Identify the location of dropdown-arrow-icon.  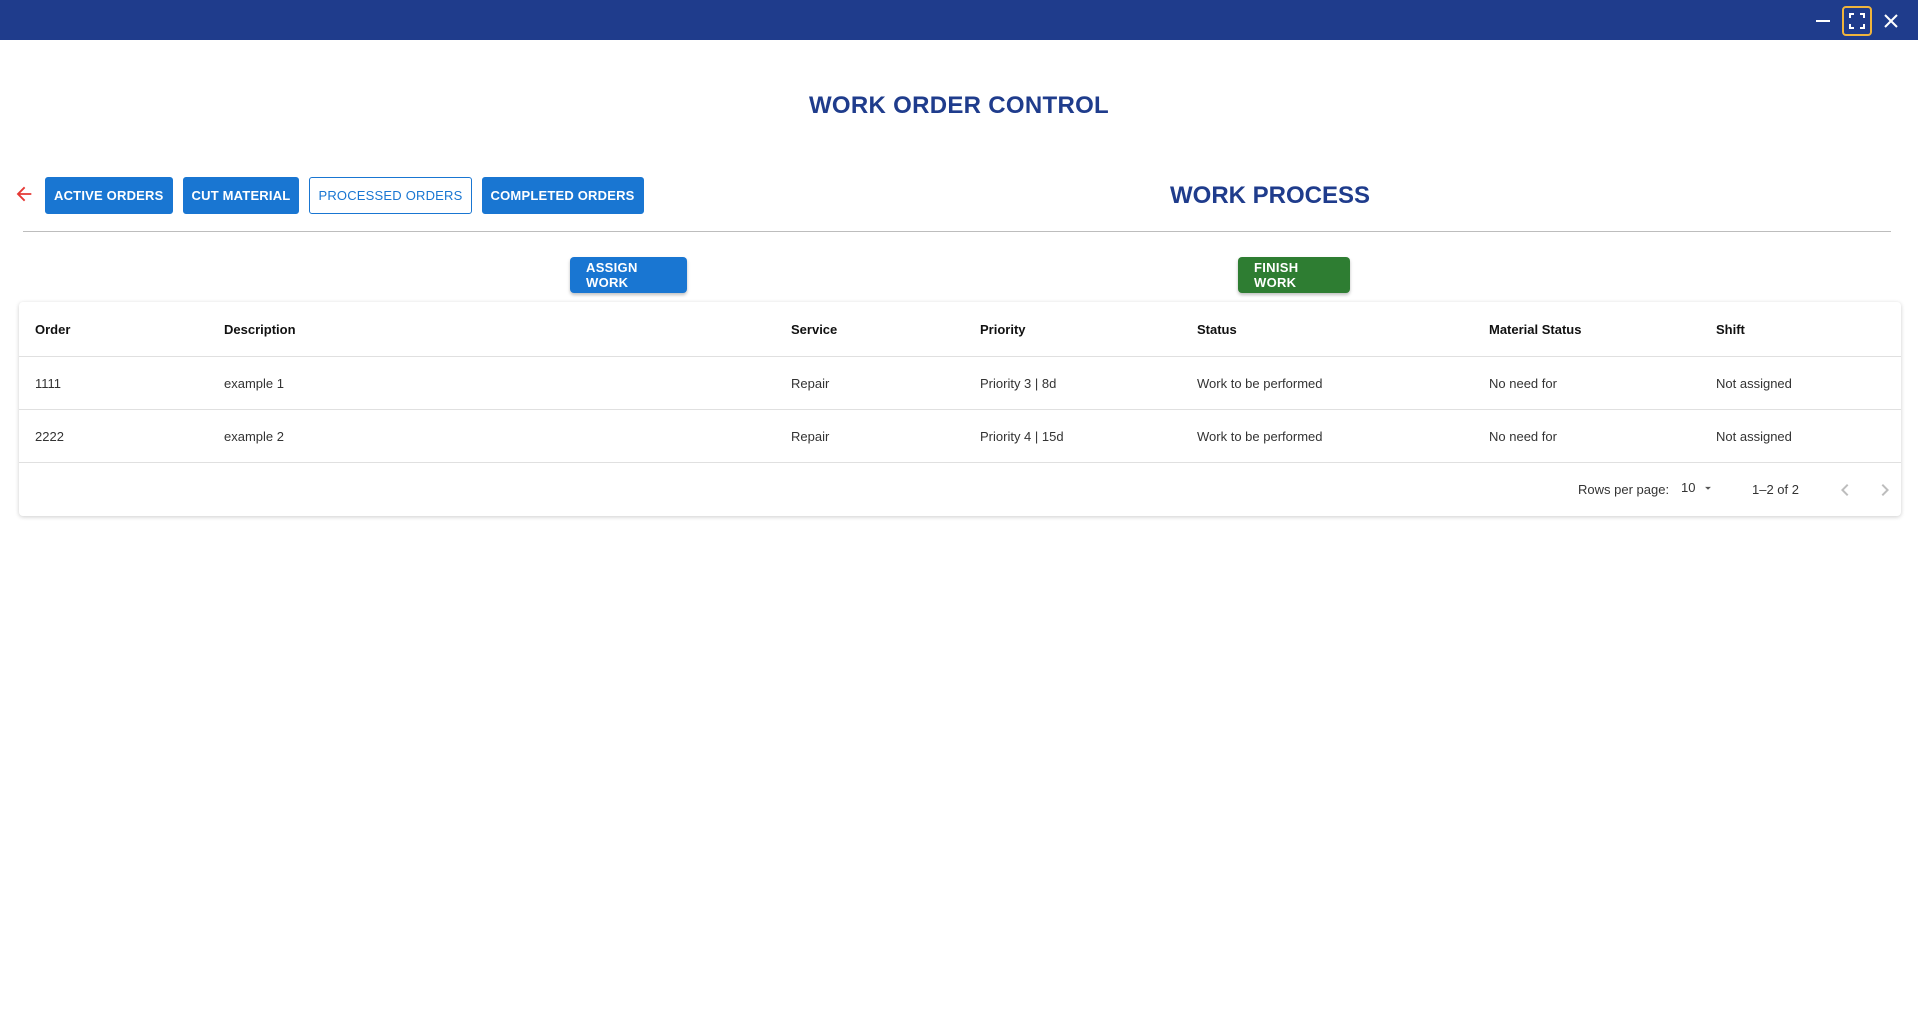
(1708, 488).